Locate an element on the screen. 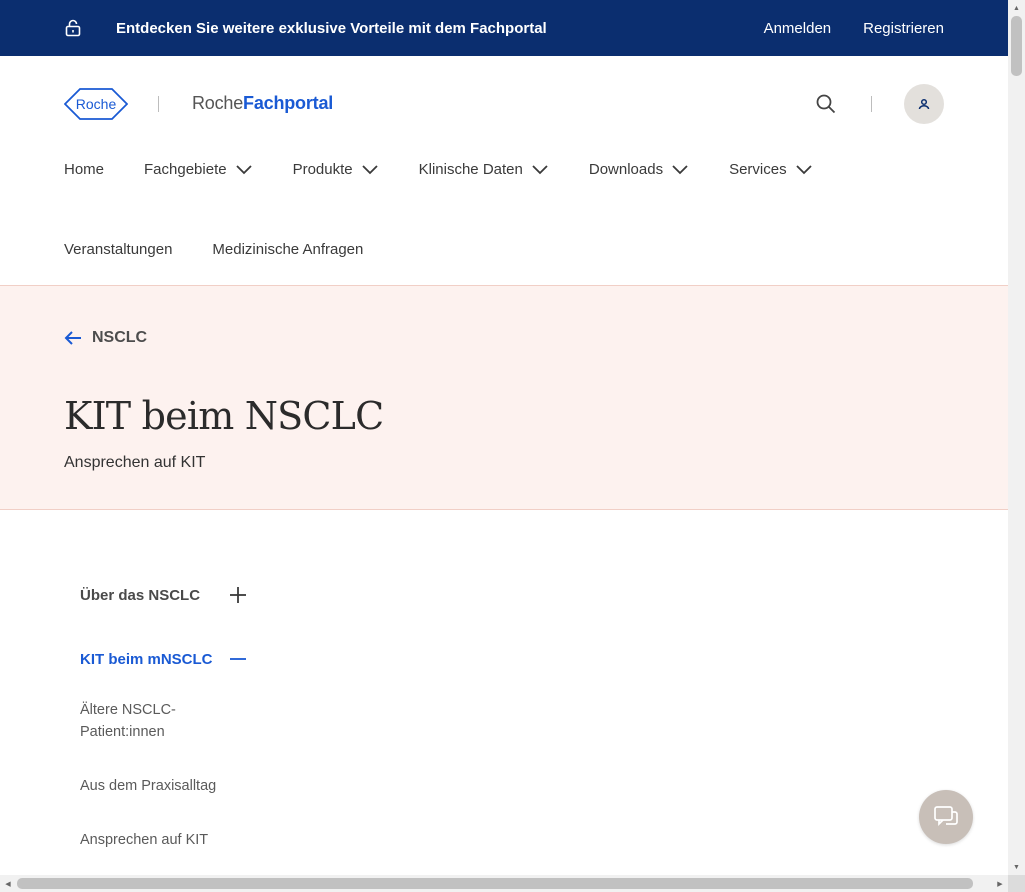 The width and height of the screenshot is (1025, 892). nav-item-fachgebiete: Fachgebiete is located at coordinates (198, 169).